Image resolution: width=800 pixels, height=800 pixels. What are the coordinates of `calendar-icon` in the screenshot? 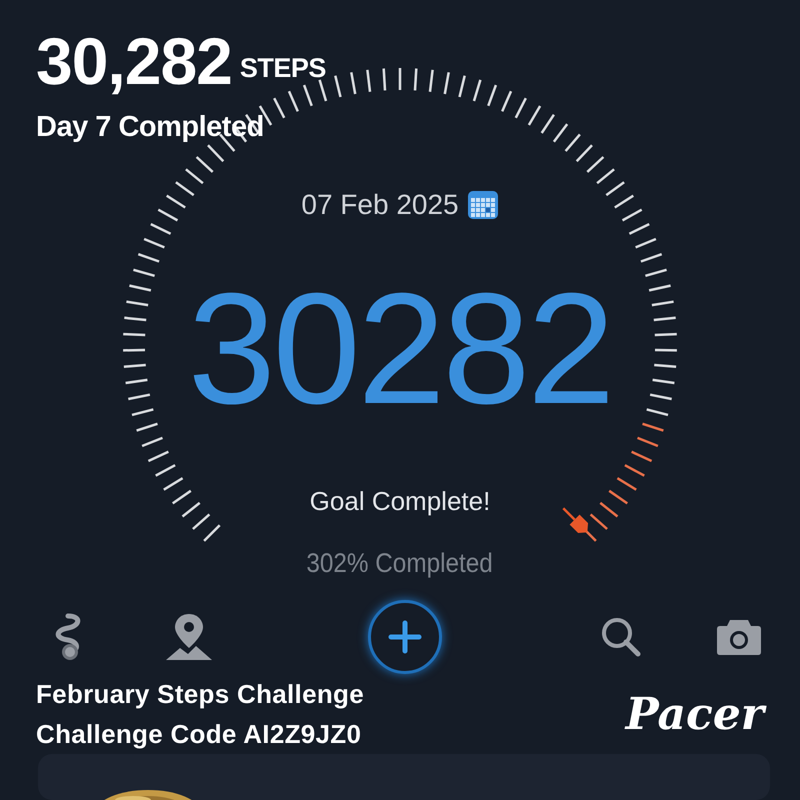 It's located at (482, 205).